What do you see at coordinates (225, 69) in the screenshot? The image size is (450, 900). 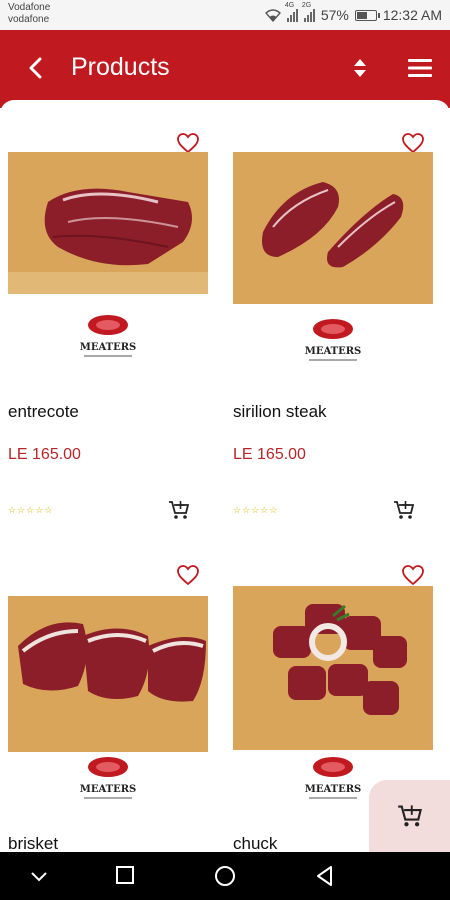 I see `app-bar: Products` at bounding box center [225, 69].